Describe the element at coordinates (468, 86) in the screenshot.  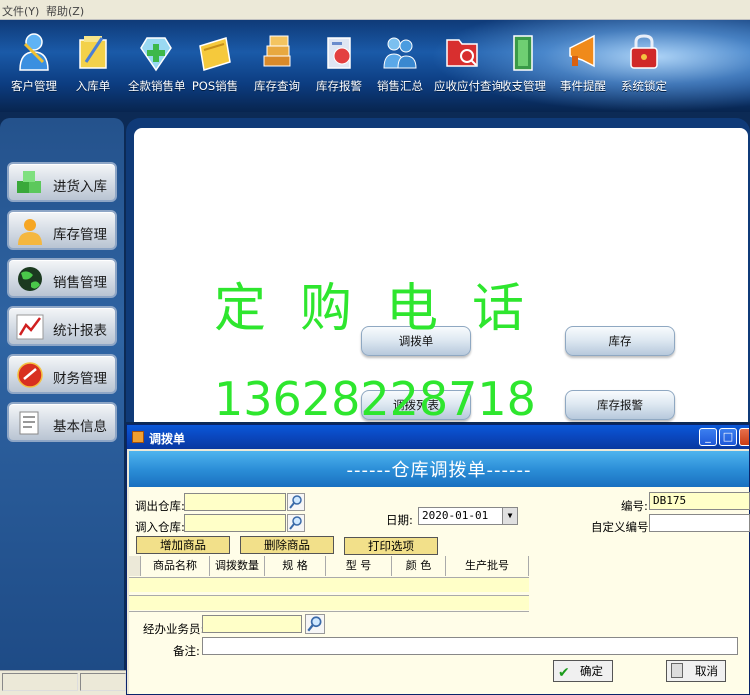
I see `toolbar-receivable-label: 应收应付查询` at that location.